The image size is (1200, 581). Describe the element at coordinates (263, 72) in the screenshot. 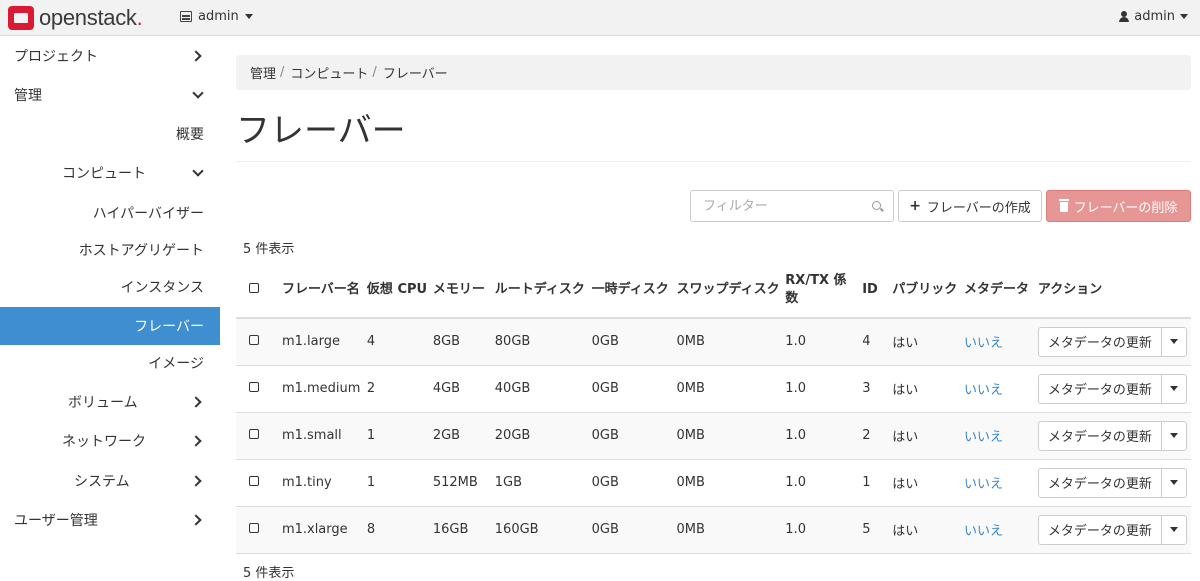

I see `breadcrumb-item: 管理` at that location.